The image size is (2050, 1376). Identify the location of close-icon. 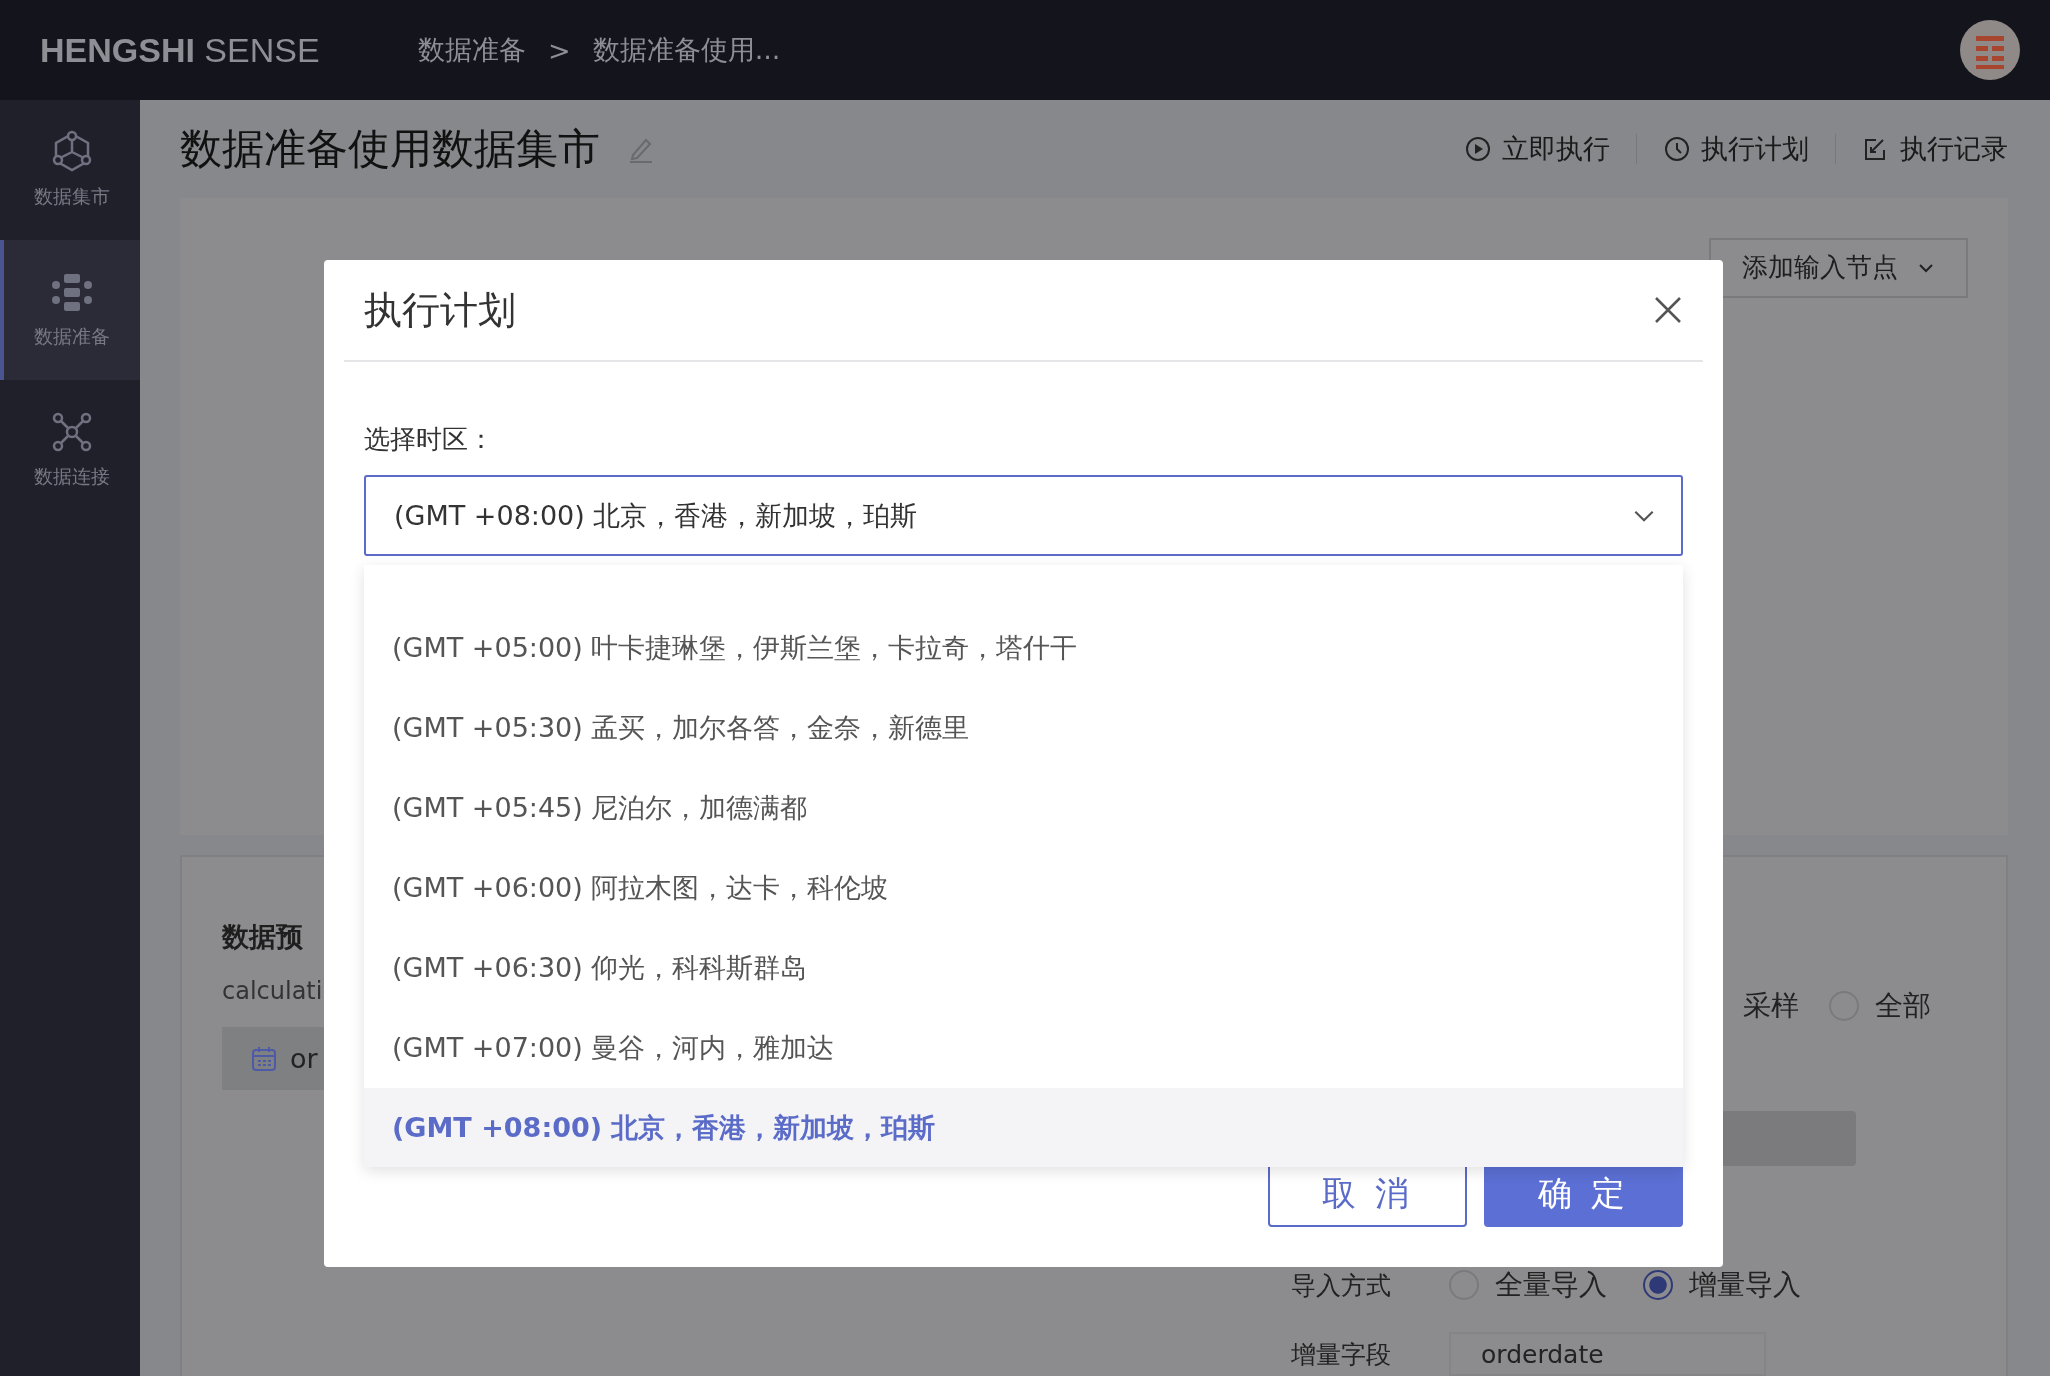
(1668, 310).